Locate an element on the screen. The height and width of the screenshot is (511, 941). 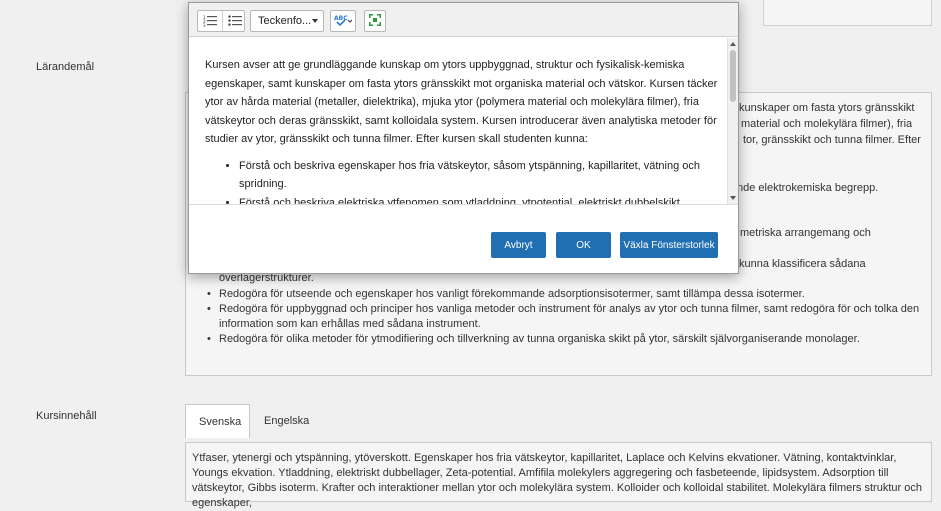
peek-line: kunna klassificera sådana is located at coordinates (802, 264).